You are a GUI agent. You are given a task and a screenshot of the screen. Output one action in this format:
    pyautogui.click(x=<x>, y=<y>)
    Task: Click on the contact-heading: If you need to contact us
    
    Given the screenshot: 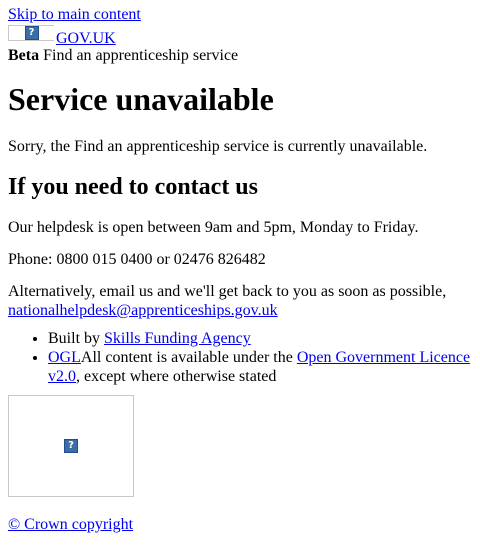 What is the action you would take?
    pyautogui.click(x=133, y=187)
    